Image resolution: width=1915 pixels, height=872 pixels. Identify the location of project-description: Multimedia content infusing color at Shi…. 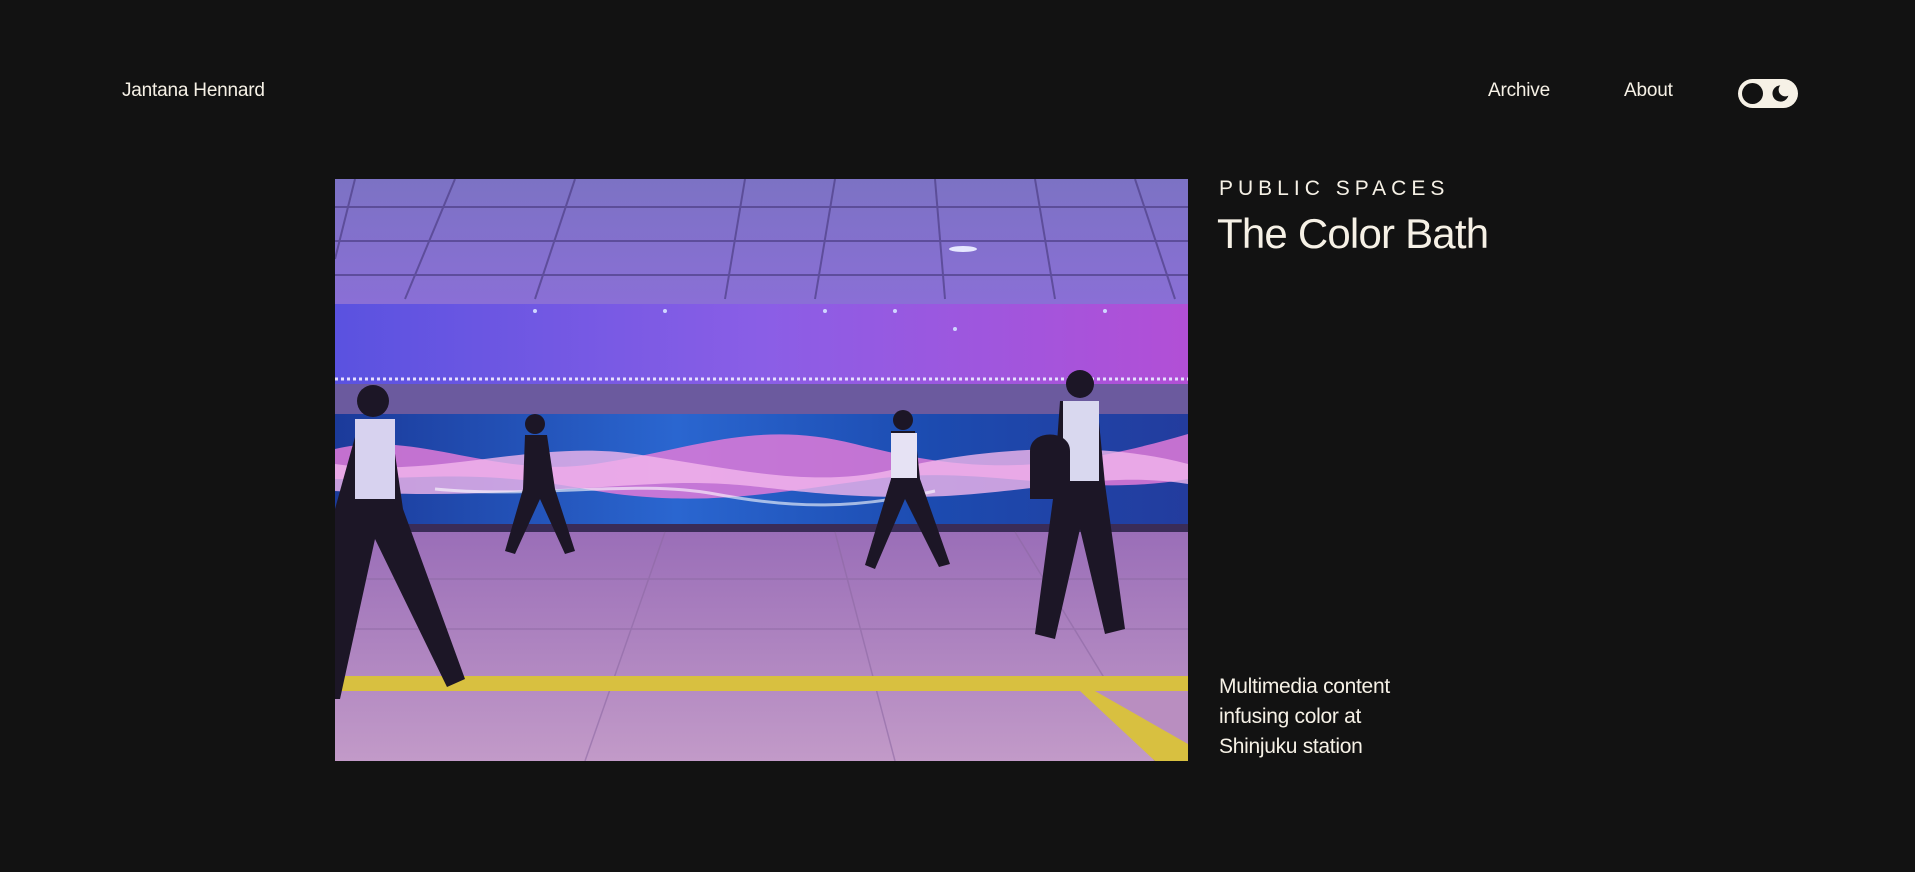
(1324, 717).